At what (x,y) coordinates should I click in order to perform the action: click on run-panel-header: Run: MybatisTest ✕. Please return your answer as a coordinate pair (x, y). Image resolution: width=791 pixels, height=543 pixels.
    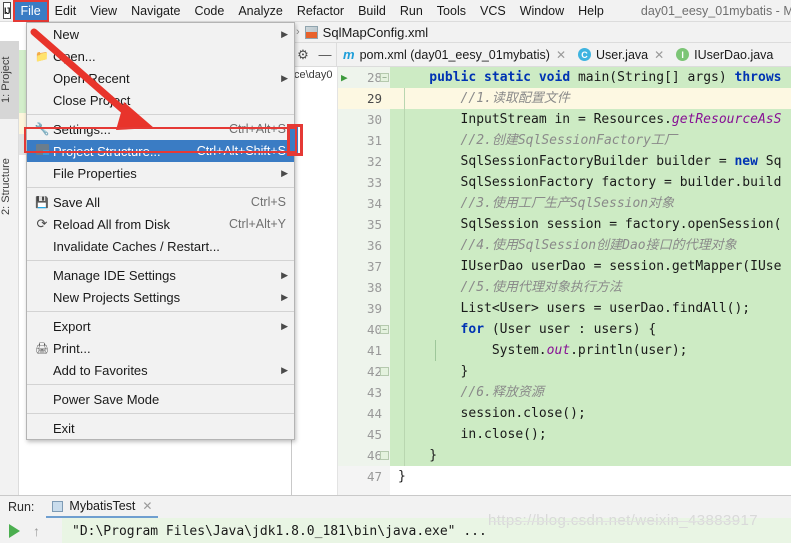
    Looking at the image, I should click on (395, 507).